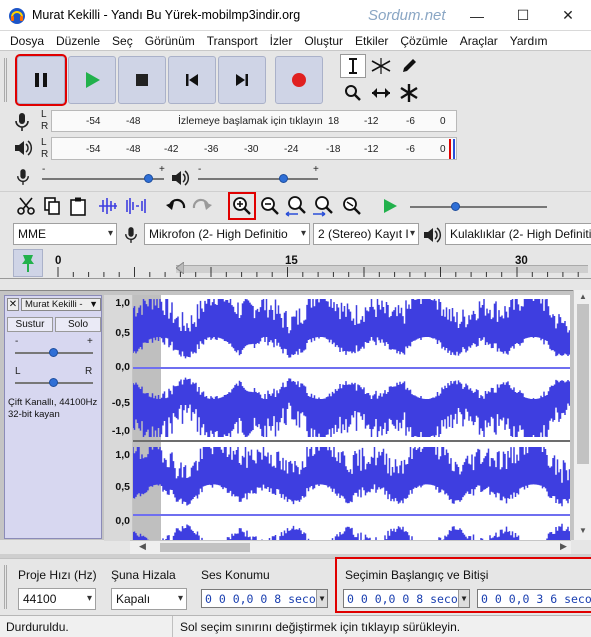 The height and width of the screenshot is (637, 591). Describe the element at coordinates (299, 80) in the screenshot. I see `record-button` at that location.